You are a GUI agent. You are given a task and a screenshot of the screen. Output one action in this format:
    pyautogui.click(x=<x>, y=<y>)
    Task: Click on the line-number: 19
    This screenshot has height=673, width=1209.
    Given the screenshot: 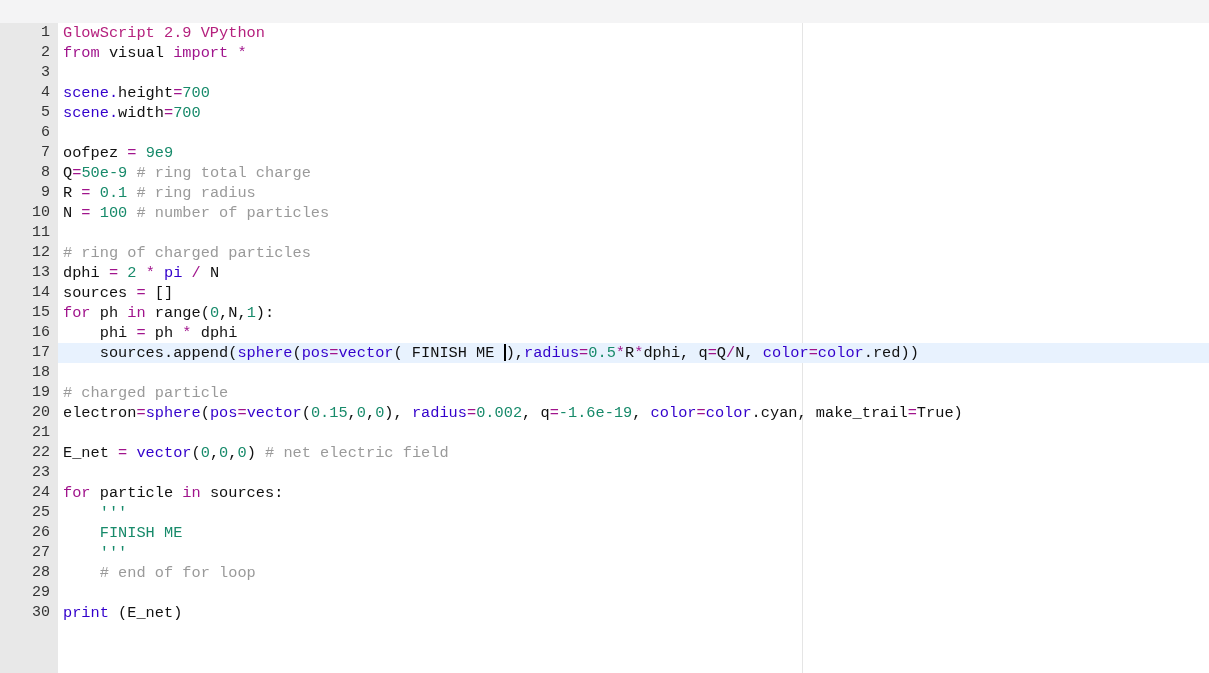 What is the action you would take?
    pyautogui.click(x=41, y=393)
    